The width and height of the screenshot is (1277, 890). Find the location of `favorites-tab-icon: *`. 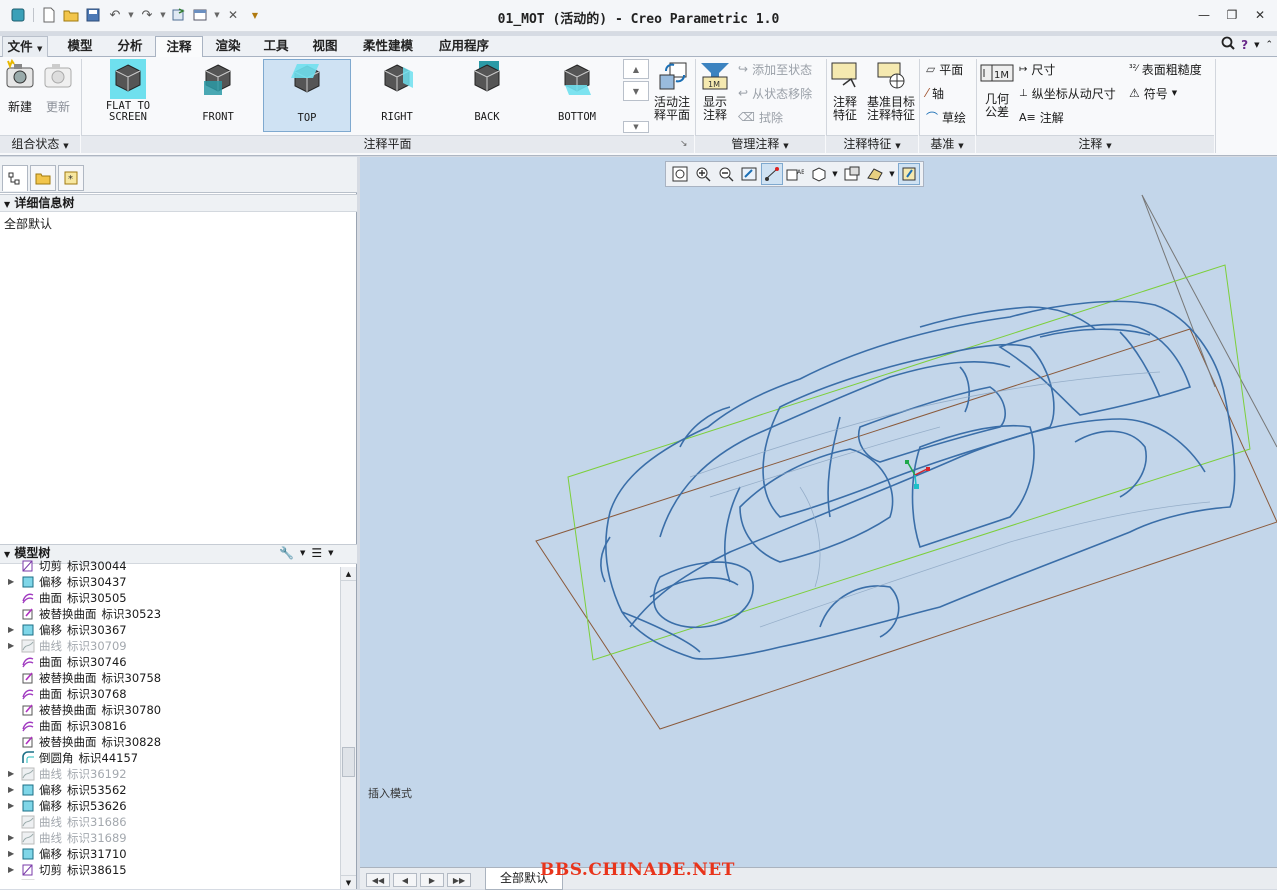

favorites-tab-icon: * is located at coordinates (71, 178).